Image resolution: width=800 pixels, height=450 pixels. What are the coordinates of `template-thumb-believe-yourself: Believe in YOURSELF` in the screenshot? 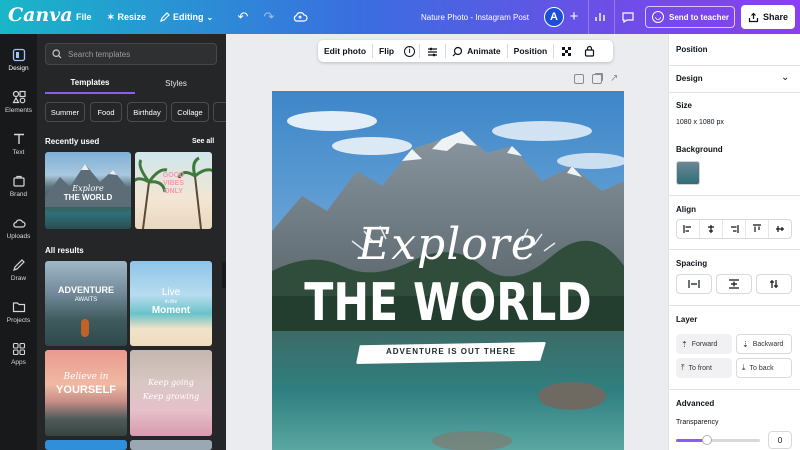 It's located at (86, 393).